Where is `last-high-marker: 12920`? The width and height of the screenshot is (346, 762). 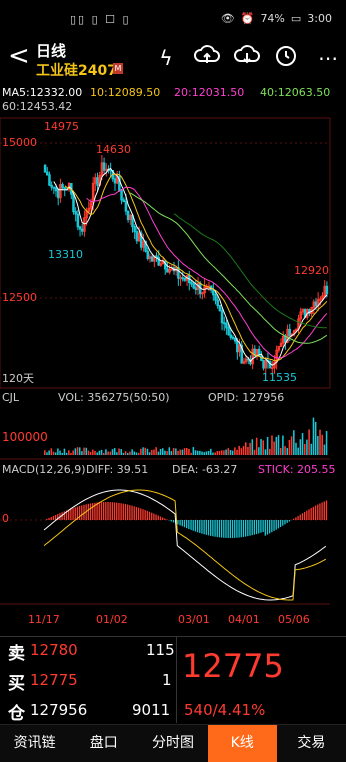 last-high-marker: 12920 is located at coordinates (311, 270).